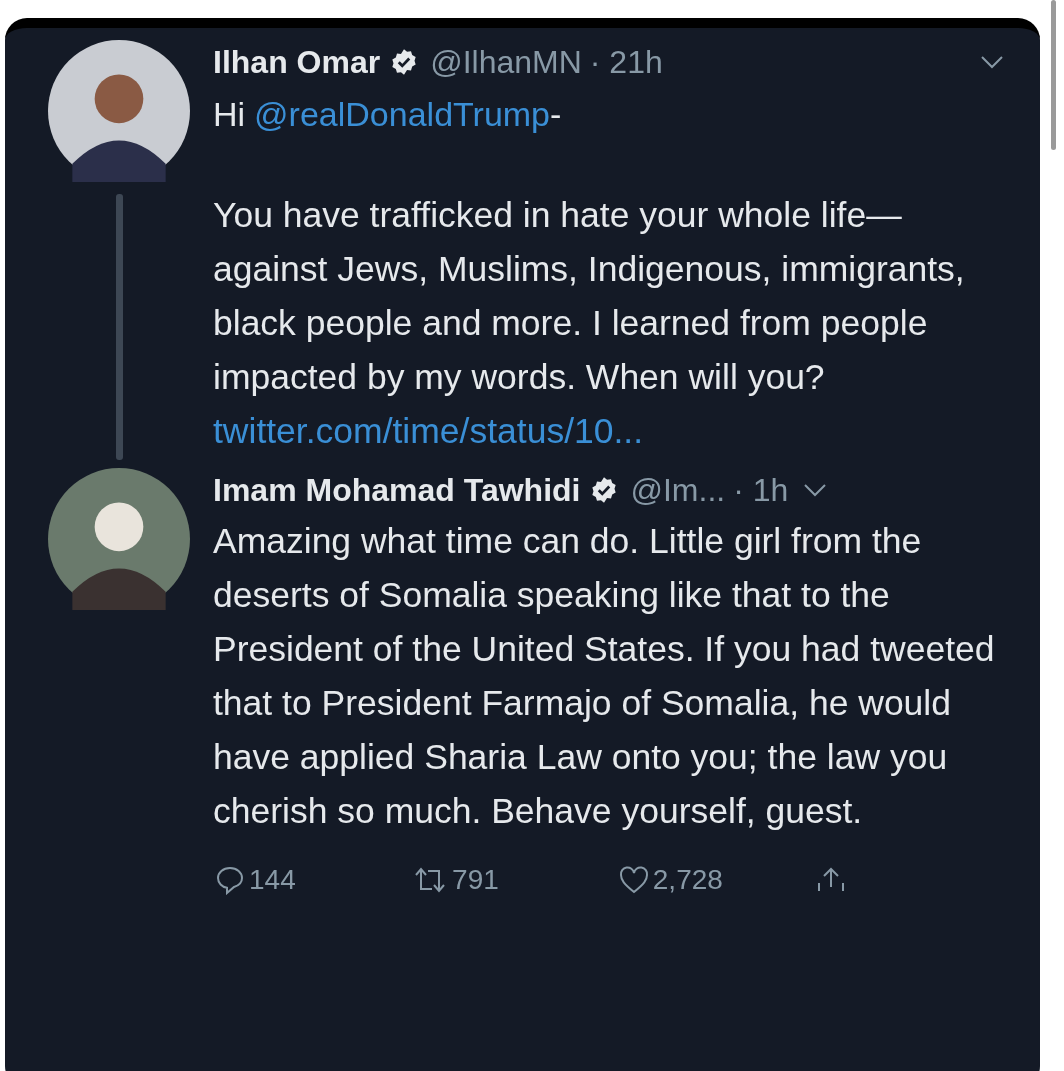  Describe the element at coordinates (687, 880) in the screenshot. I see `action-count: 2,728` at that location.